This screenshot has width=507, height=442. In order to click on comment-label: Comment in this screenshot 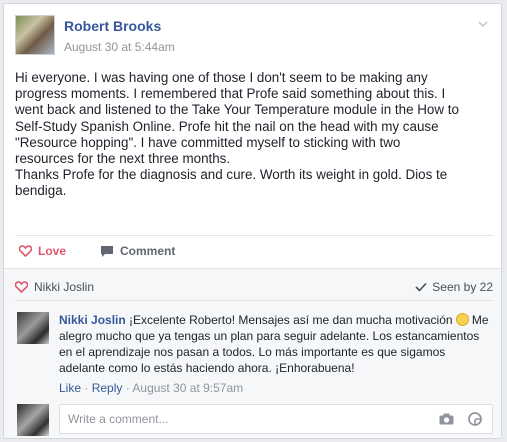, I will do `click(148, 251)`.